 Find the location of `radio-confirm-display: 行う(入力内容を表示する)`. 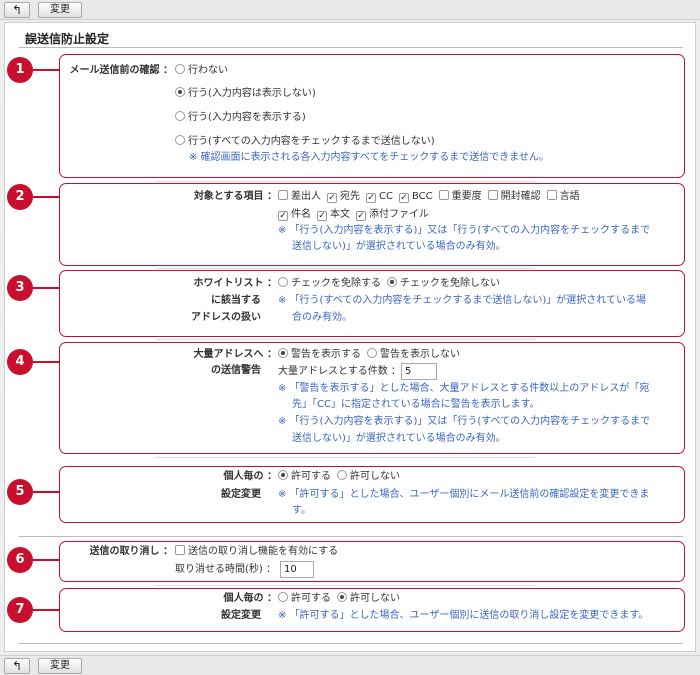

radio-confirm-display: 行う(入力内容を表示する) is located at coordinates (240, 118).